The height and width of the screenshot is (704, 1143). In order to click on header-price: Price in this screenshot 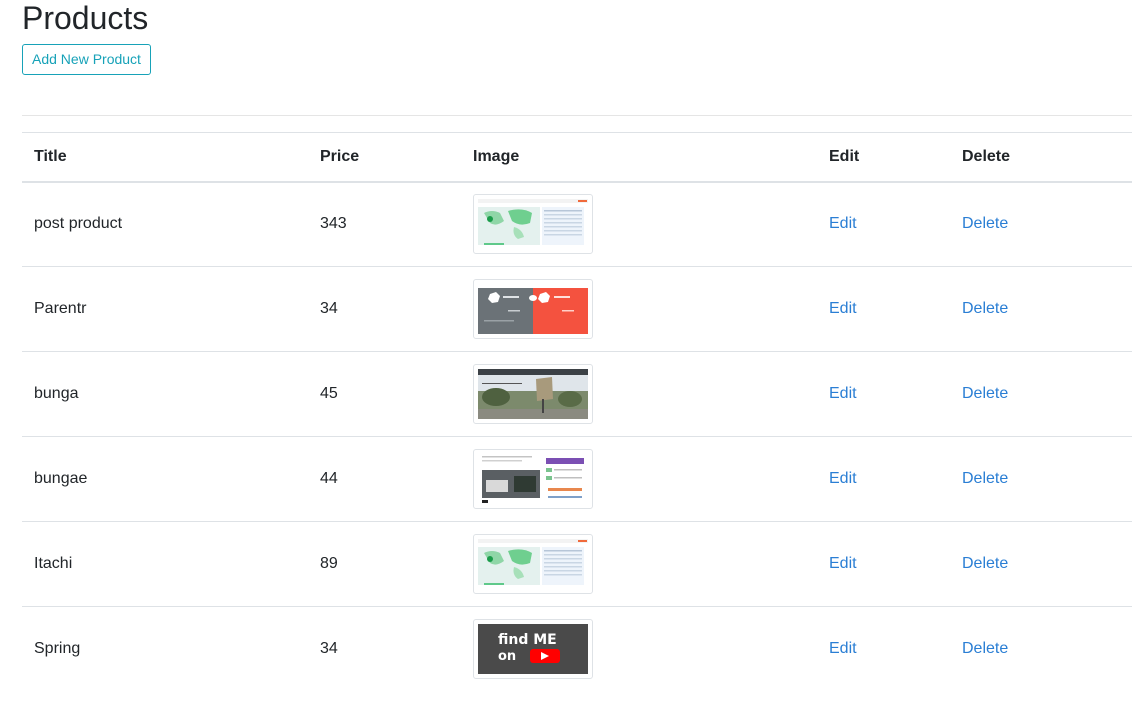, I will do `click(340, 156)`.